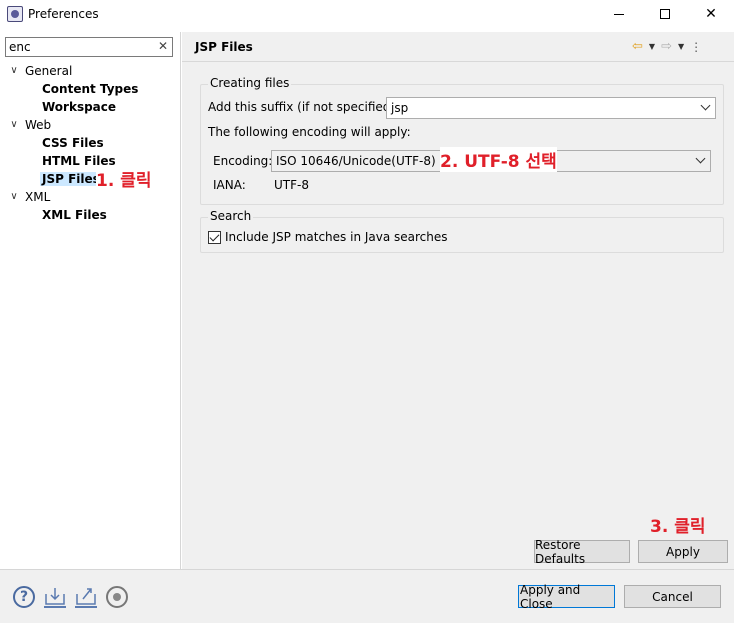 This screenshot has height=623, width=734. I want to click on tree-item-label: JSP Files, so click(71, 179).